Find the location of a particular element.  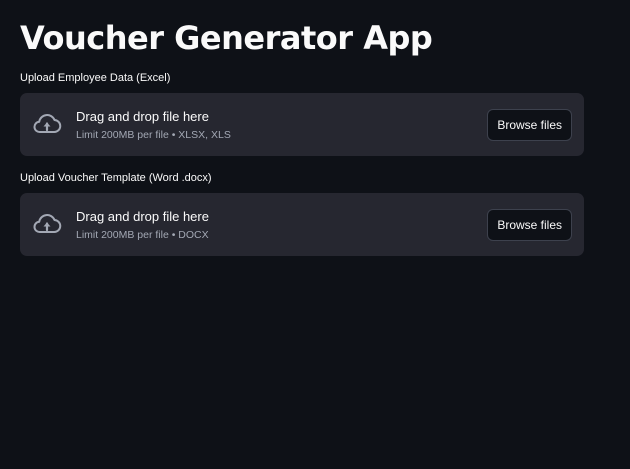

browse-files-button-employee: Browse files is located at coordinates (529, 125).